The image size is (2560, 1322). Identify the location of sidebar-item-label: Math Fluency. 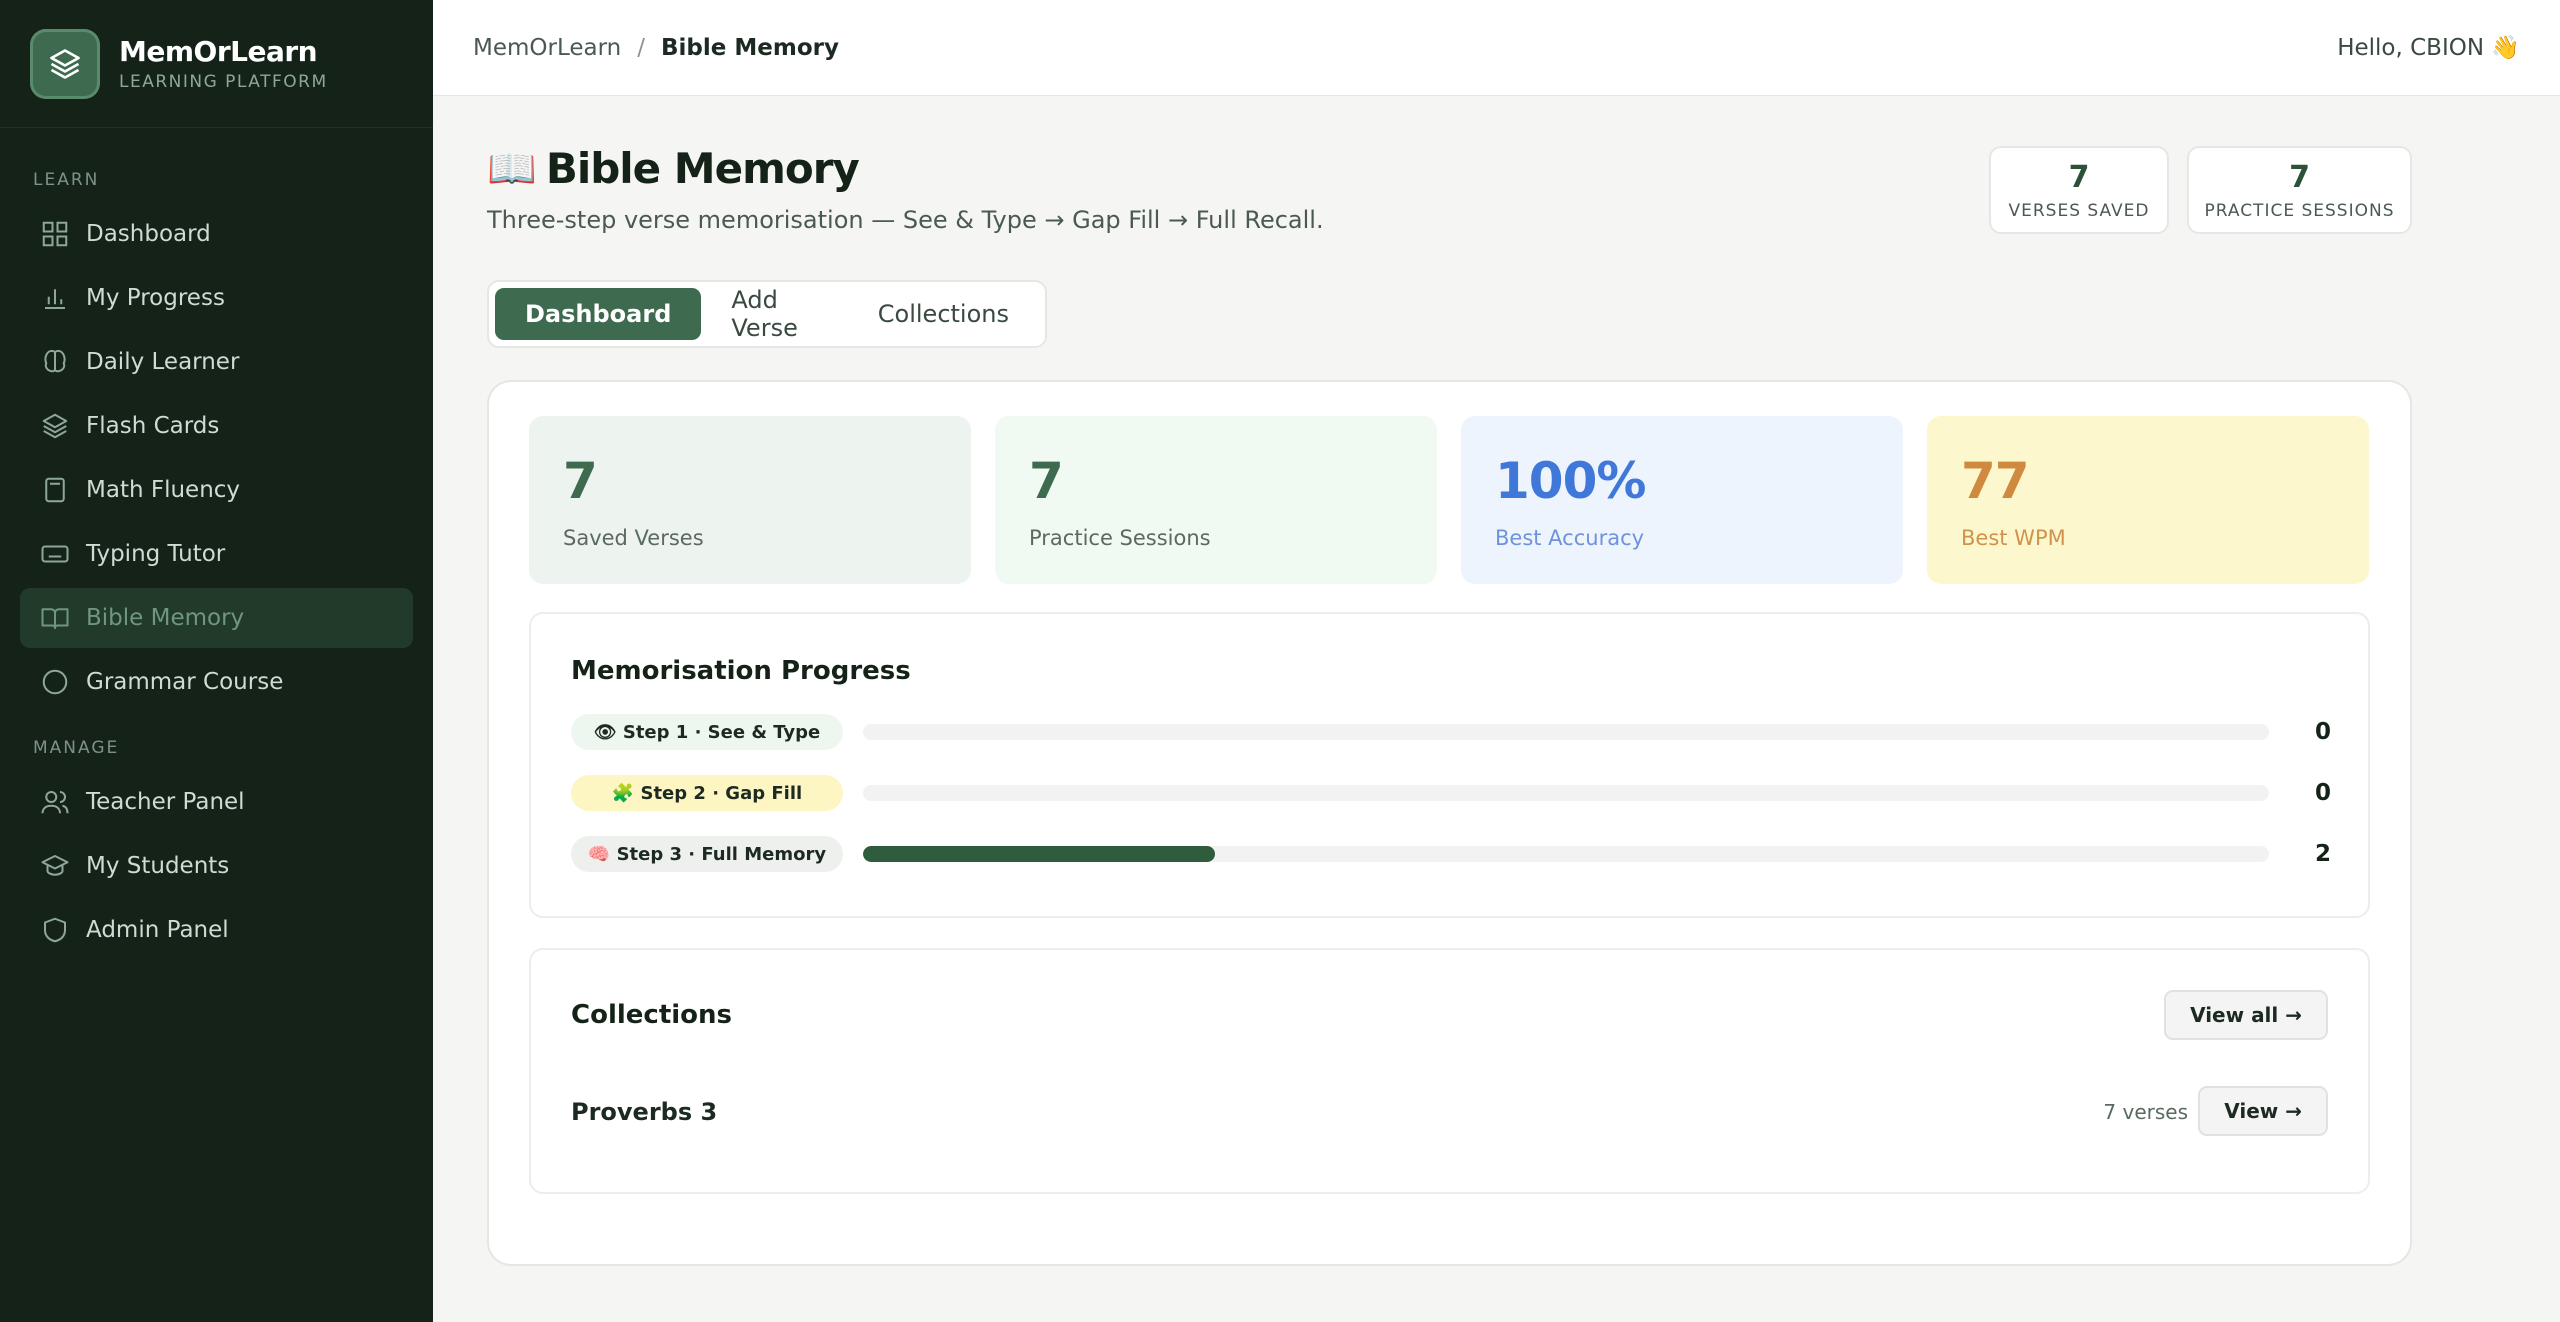
(163, 490).